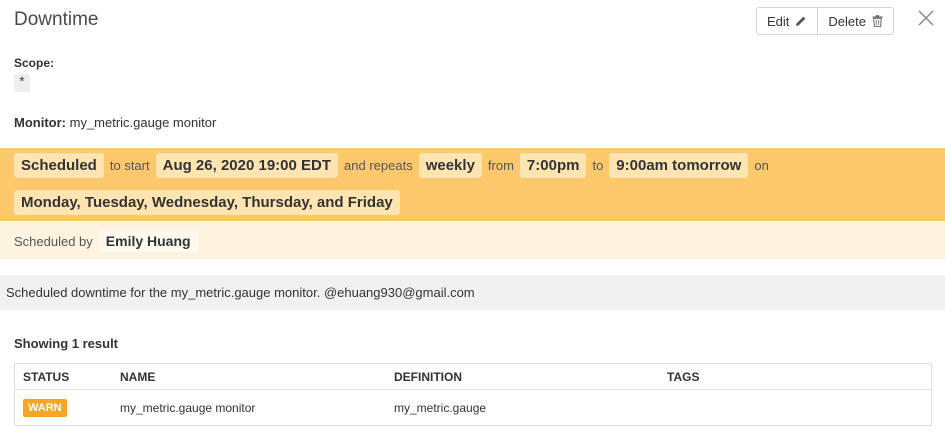 This screenshot has height=440, width=945. Describe the element at coordinates (137, 377) in the screenshot. I see `column-header-name: NAME` at that location.